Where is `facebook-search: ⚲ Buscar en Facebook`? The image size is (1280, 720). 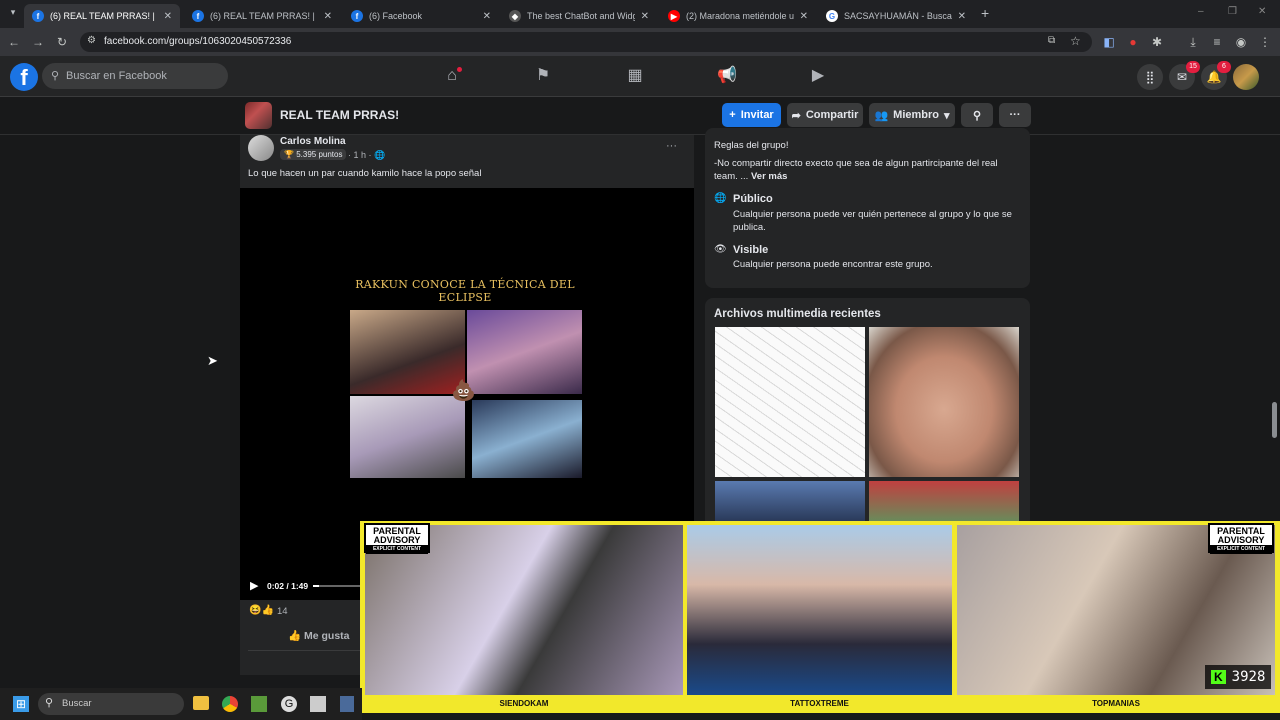 facebook-search: ⚲ Buscar en Facebook is located at coordinates (135, 76).